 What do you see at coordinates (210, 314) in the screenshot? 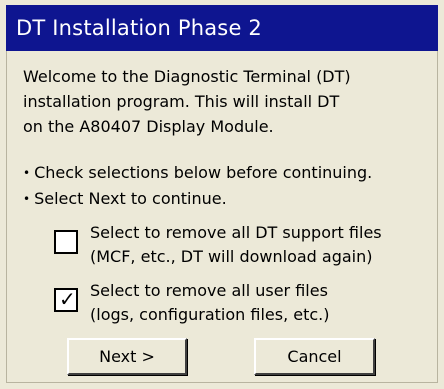
I see `option-label-line: (logs, configuration files, etc.)` at bounding box center [210, 314].